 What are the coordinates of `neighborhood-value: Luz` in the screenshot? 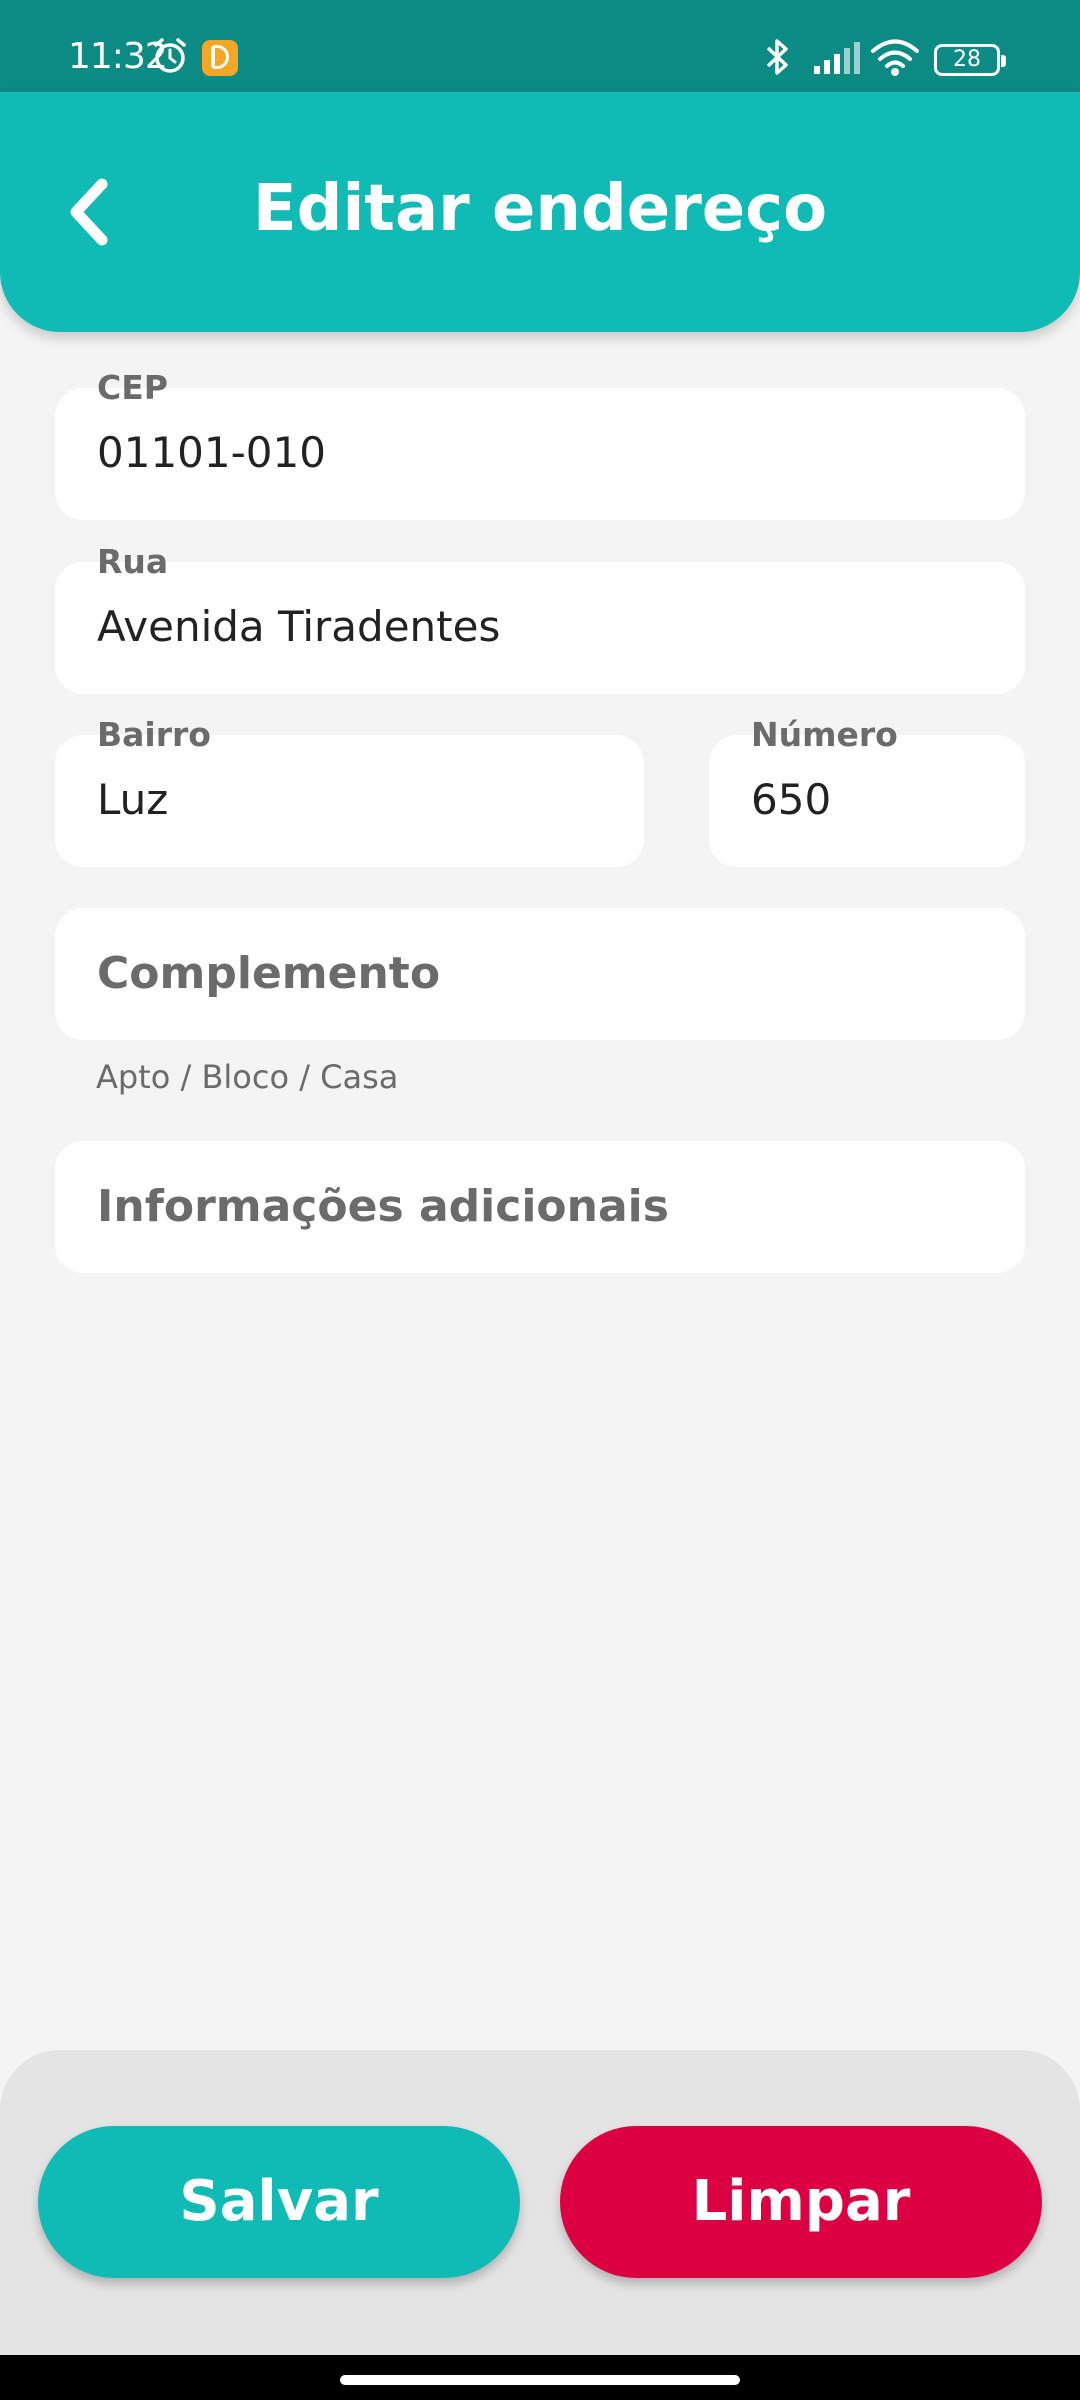 It's located at (133, 799).